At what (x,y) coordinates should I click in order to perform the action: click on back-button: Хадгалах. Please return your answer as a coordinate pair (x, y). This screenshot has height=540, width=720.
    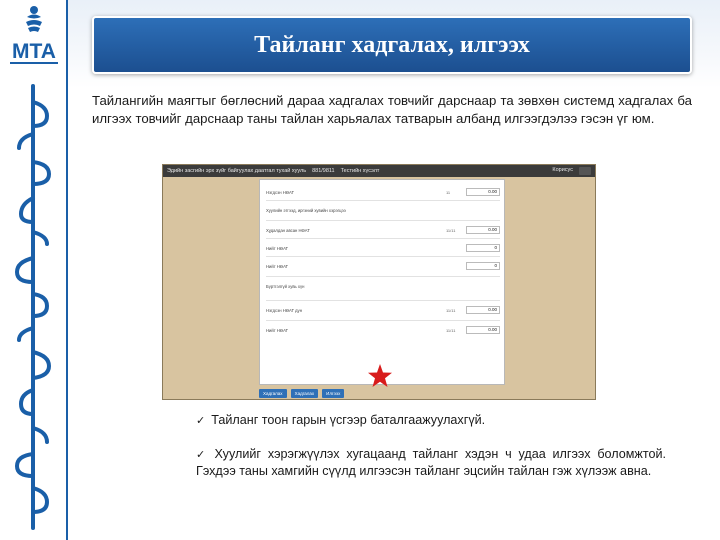
    Looking at the image, I should click on (273, 393).